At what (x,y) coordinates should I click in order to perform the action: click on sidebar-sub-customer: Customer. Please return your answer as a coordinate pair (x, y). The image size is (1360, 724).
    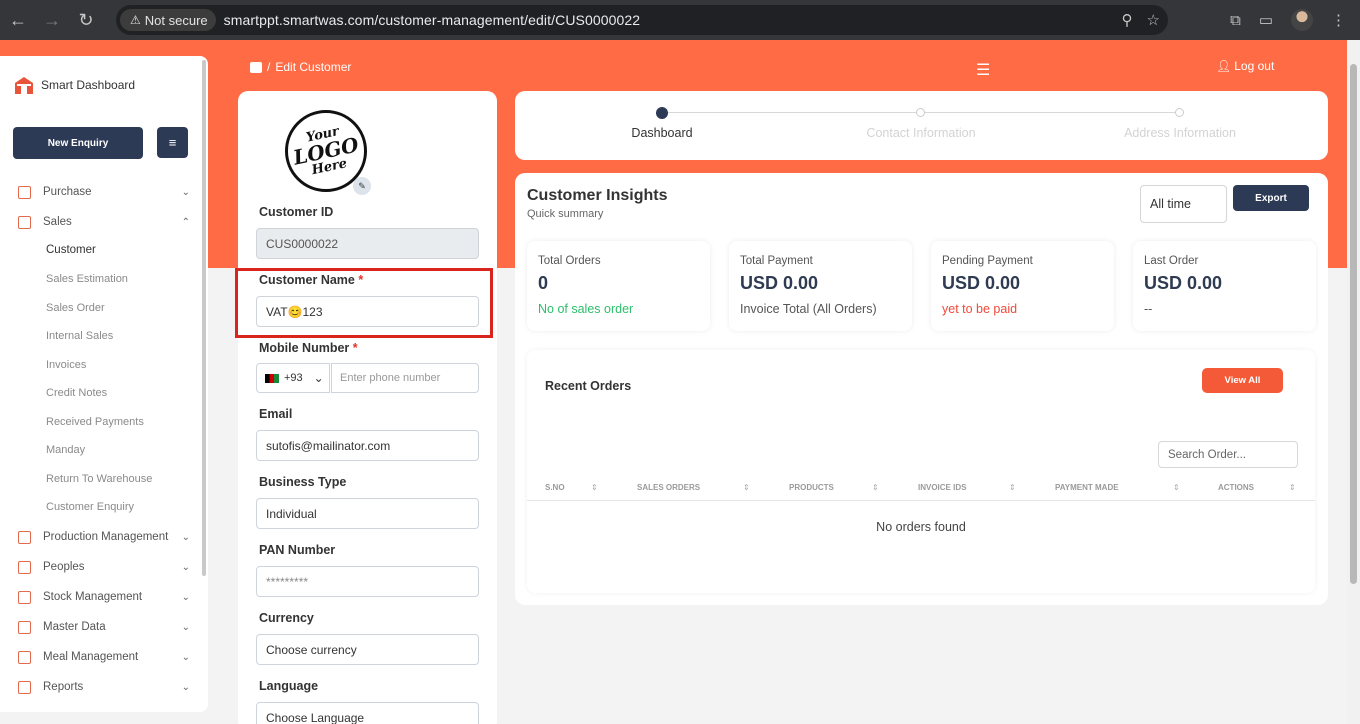
    Looking at the image, I should click on (71, 250).